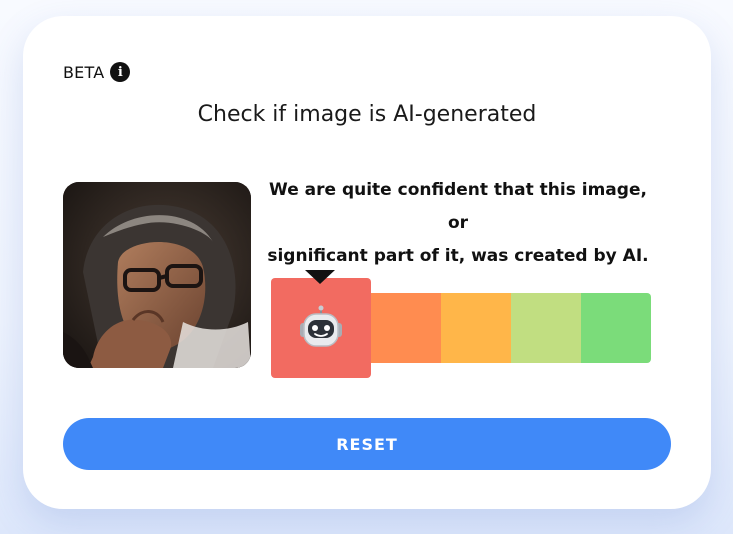  I want to click on beta-label: BETA, so click(84, 72).